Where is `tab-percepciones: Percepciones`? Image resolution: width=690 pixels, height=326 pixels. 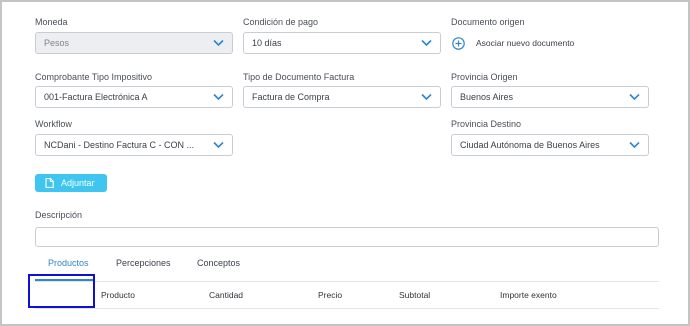
tab-percepciones: Percepciones is located at coordinates (143, 263).